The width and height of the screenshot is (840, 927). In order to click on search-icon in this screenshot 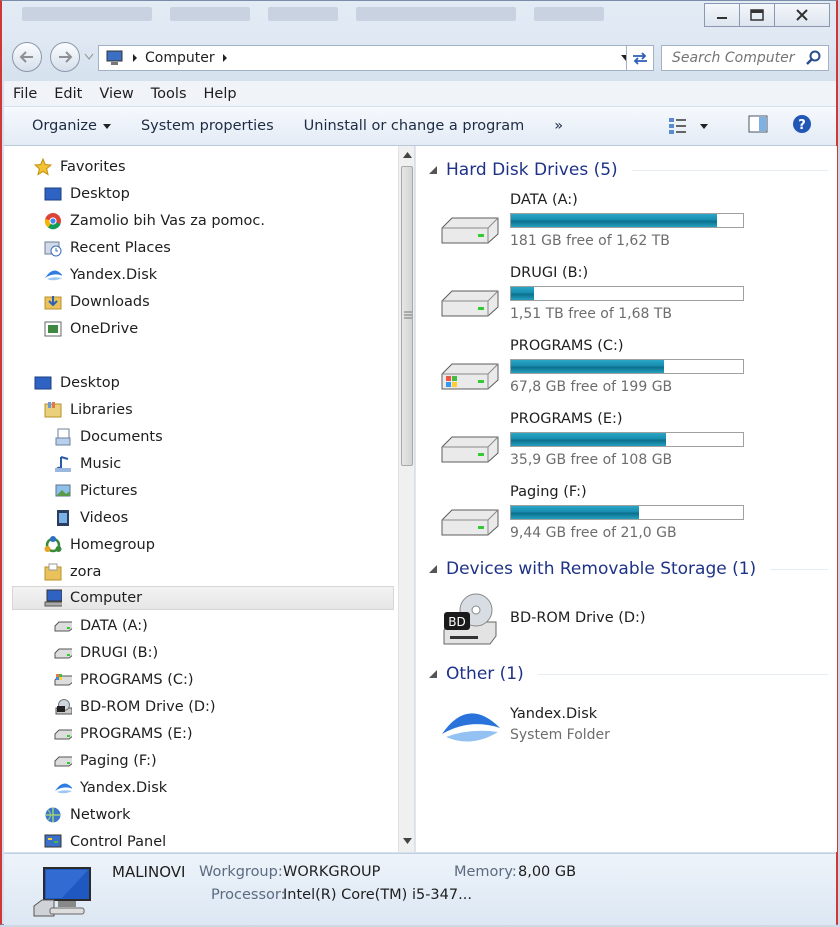, I will do `click(814, 58)`.